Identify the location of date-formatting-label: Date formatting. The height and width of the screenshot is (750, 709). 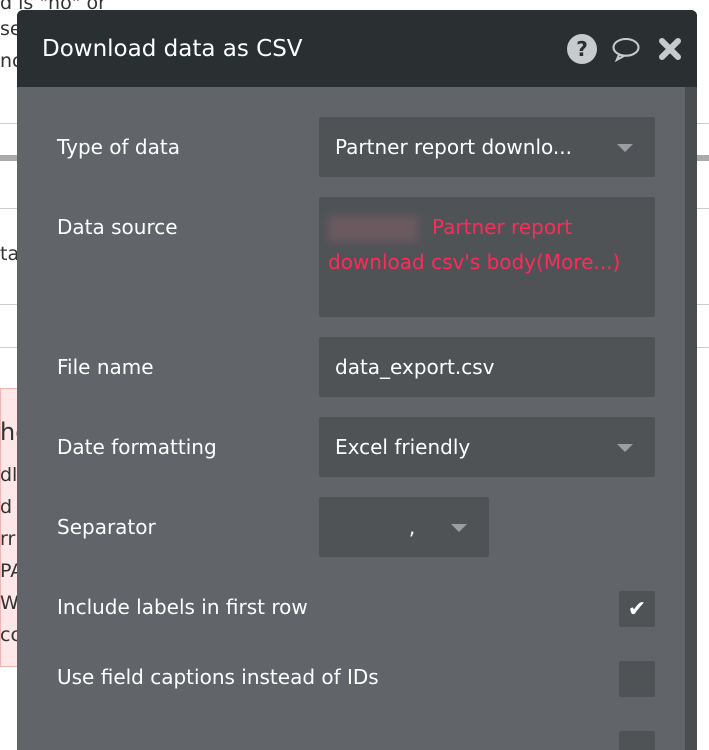
(137, 447).